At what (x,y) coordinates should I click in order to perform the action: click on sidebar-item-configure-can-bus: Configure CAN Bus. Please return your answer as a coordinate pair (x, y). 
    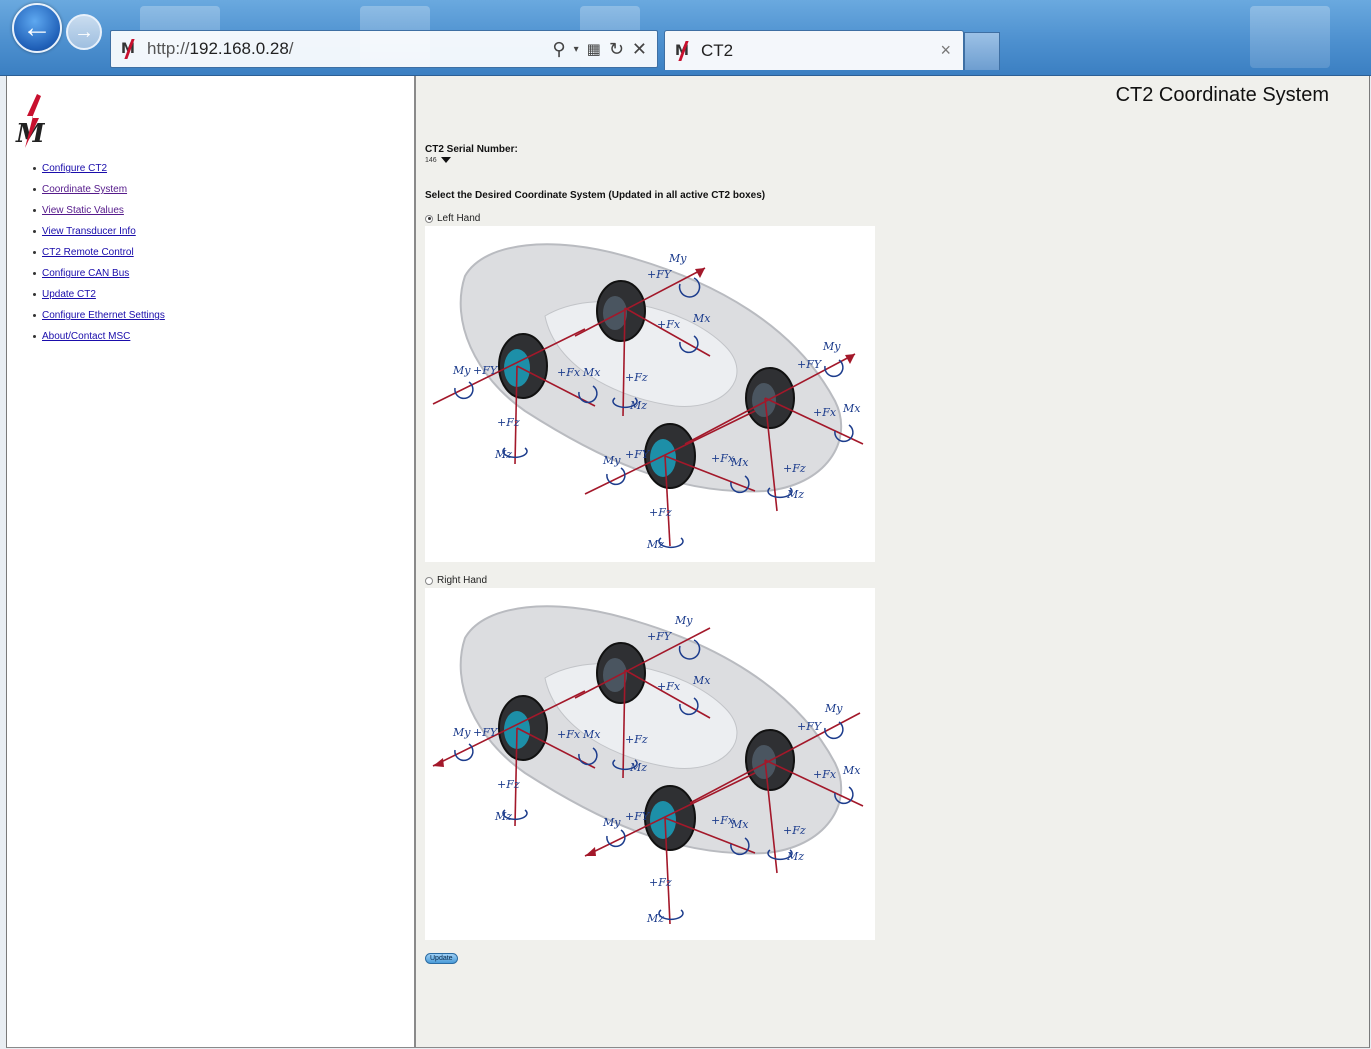
    Looking at the image, I should click on (99, 273).